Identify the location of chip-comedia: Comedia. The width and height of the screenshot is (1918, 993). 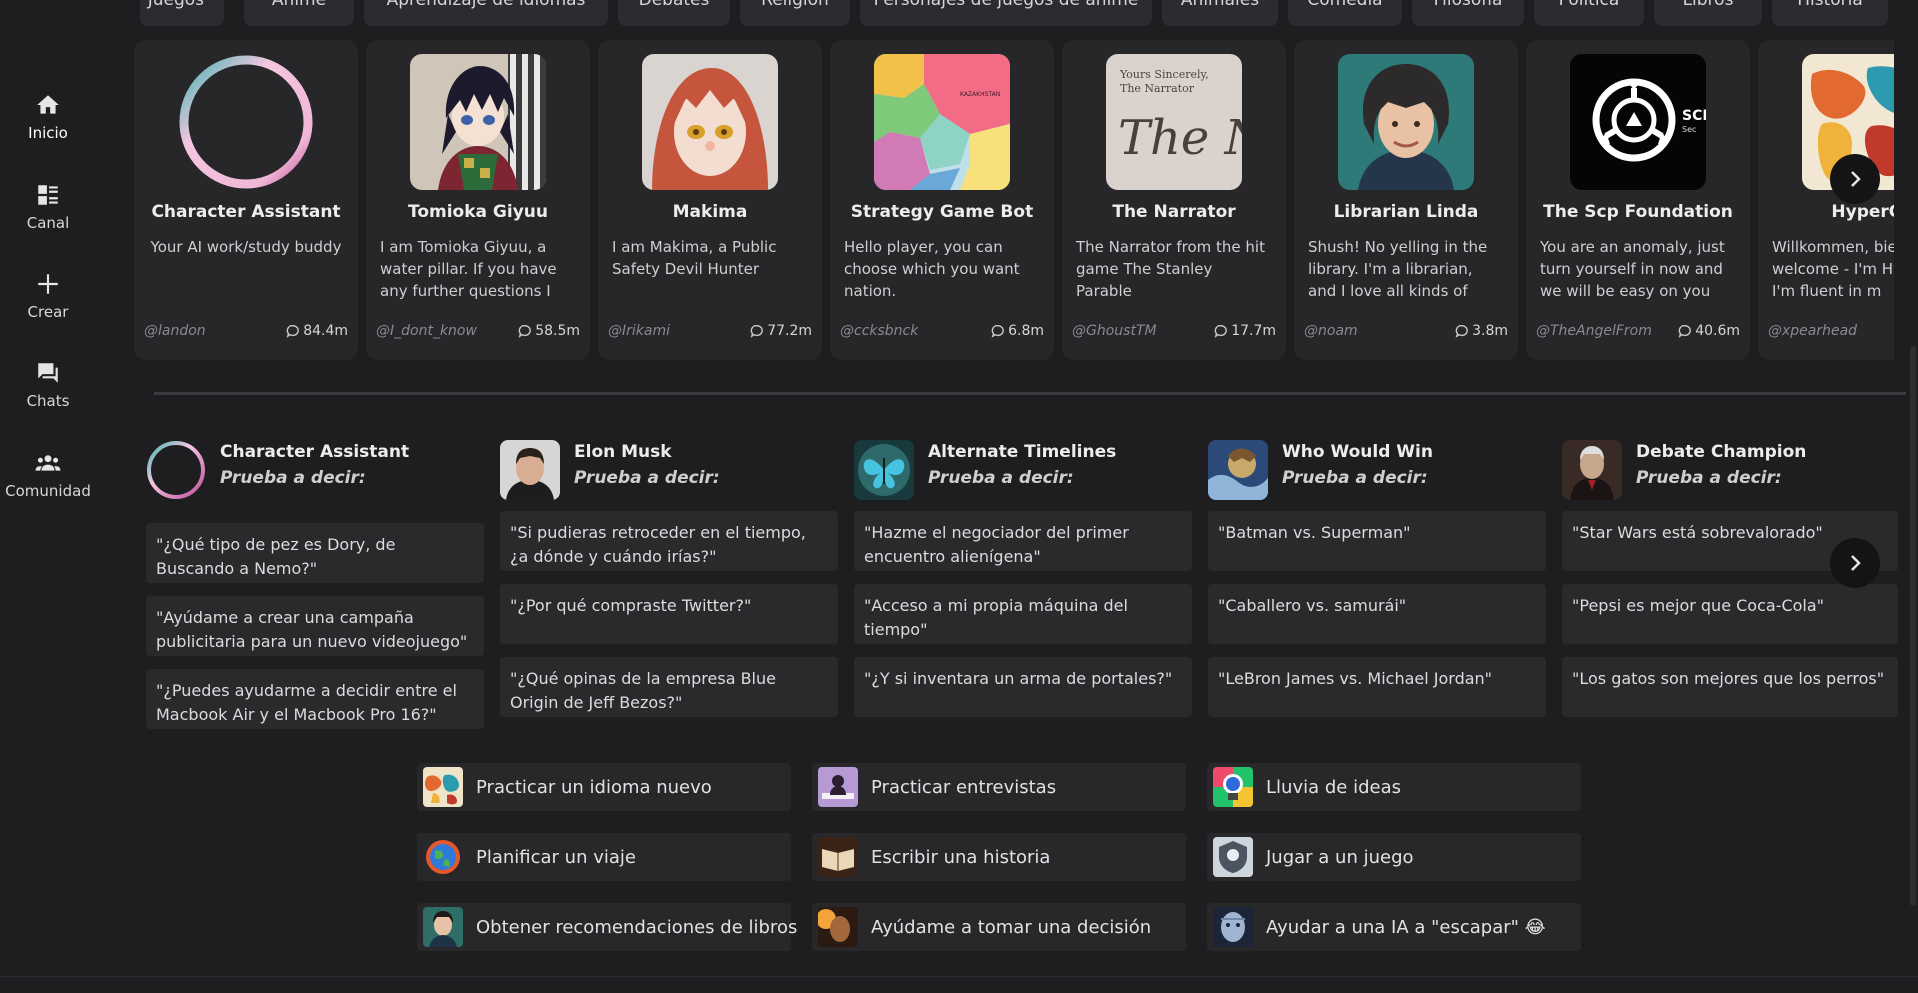
(1345, 13).